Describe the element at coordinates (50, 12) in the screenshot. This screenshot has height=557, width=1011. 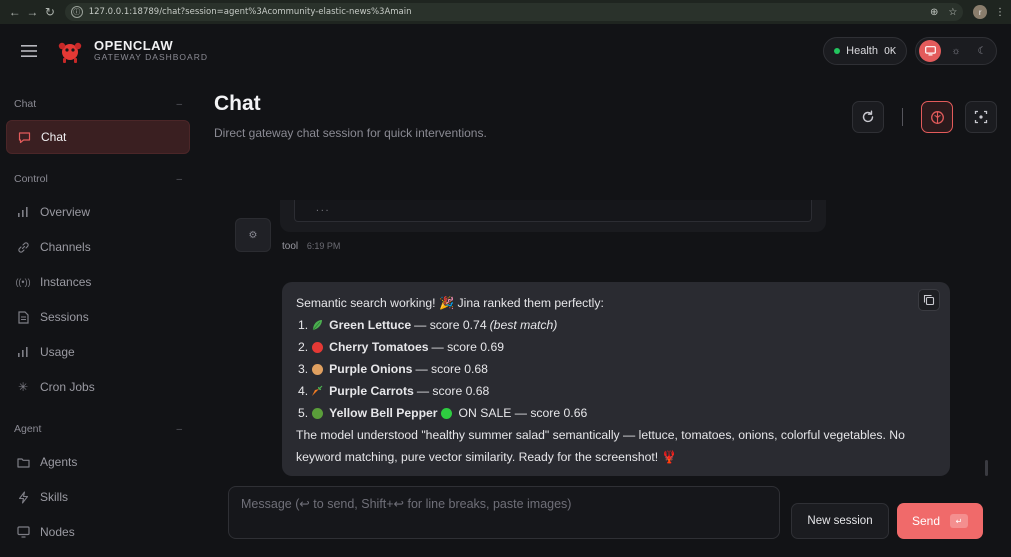
I see `reload-icon: ↻` at that location.